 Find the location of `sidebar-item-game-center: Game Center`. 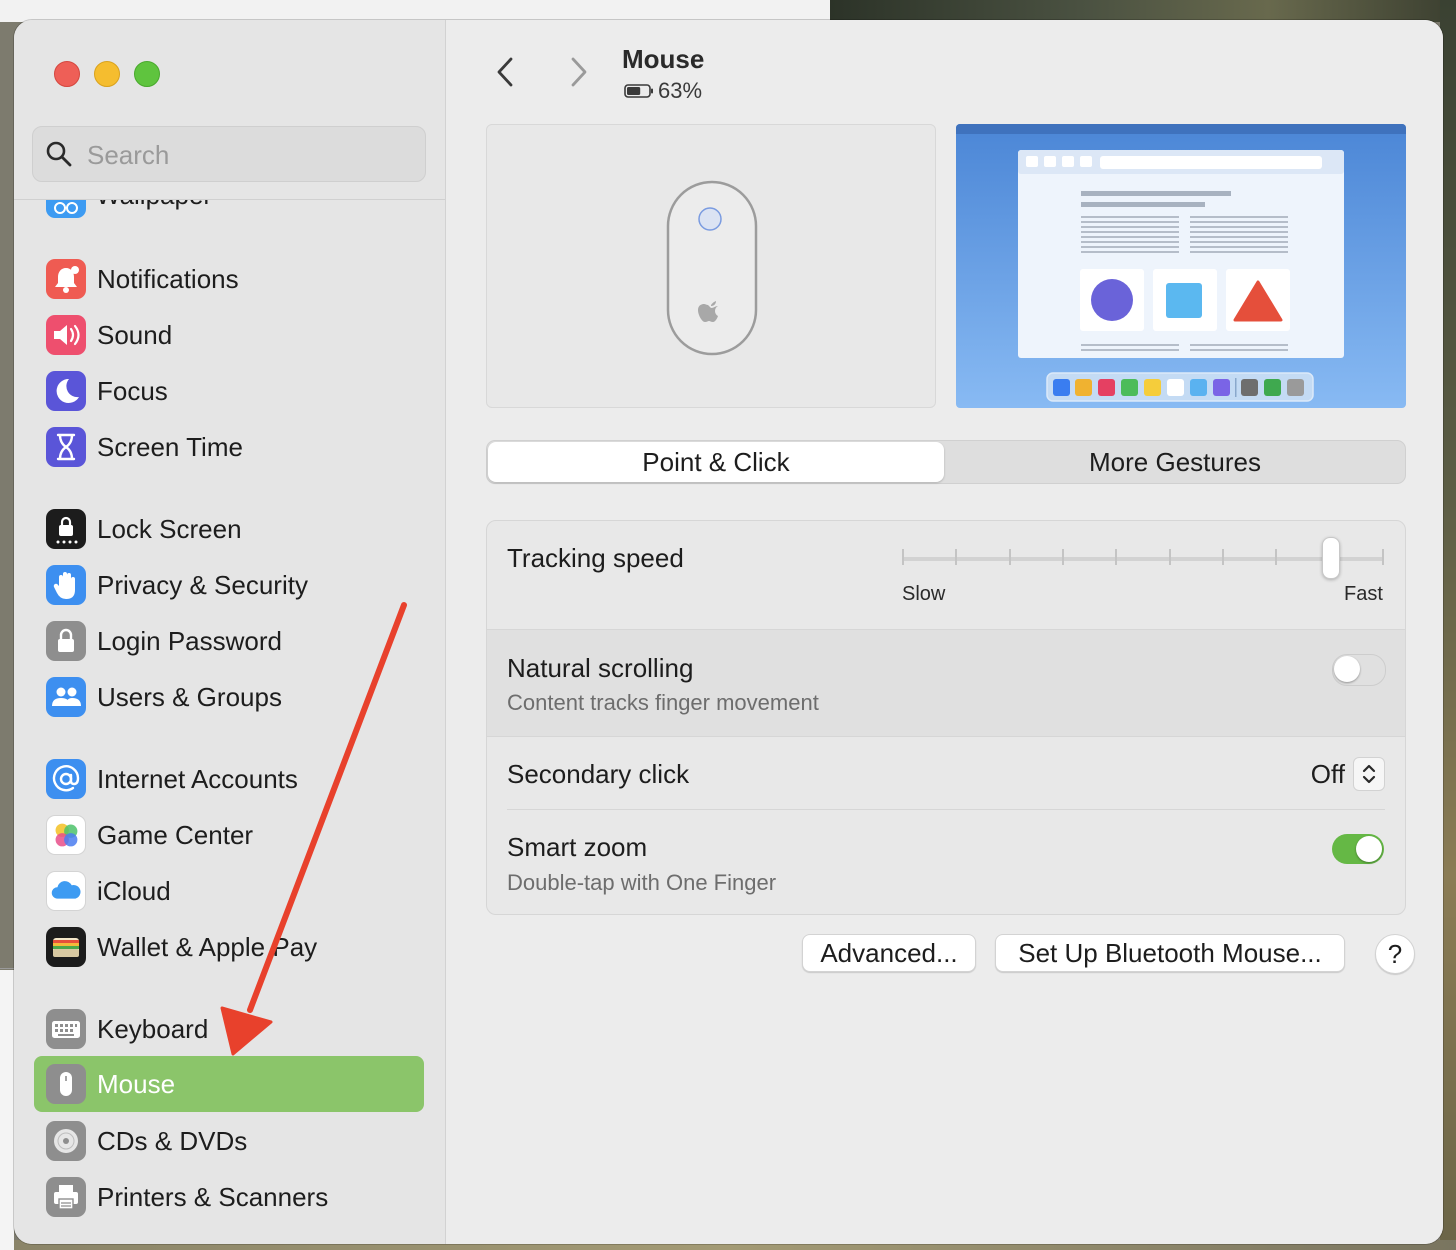

sidebar-item-game-center: Game Center is located at coordinates (229, 835).